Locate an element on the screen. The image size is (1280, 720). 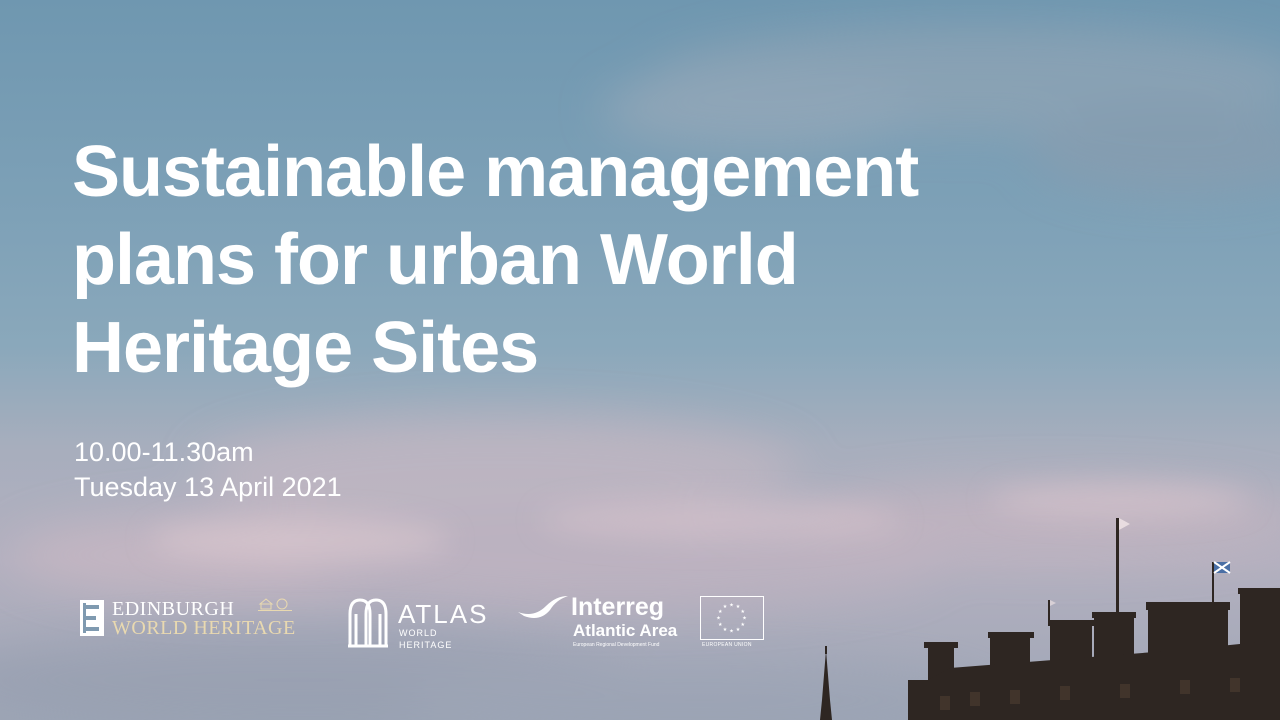
atlas-world-heritage-logo: ATLAS WORLD HERITAGE is located at coordinates (417, 623).